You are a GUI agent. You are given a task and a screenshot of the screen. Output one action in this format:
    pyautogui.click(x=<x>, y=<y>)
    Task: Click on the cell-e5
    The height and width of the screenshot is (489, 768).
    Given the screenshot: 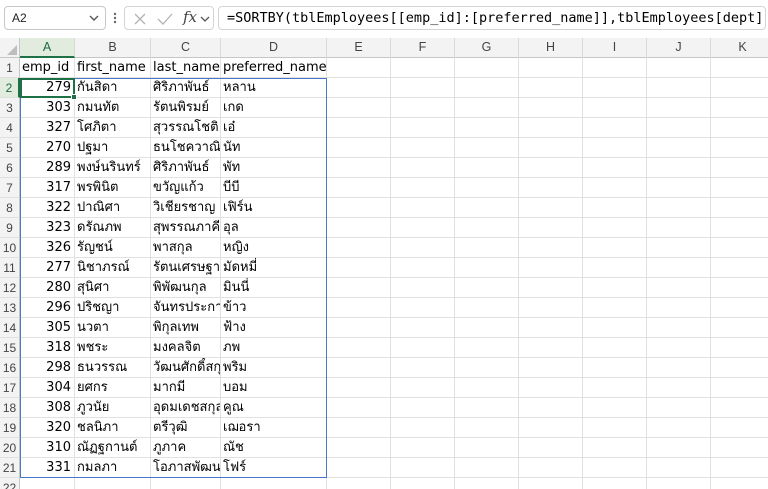 What is the action you would take?
    pyautogui.click(x=359, y=148)
    